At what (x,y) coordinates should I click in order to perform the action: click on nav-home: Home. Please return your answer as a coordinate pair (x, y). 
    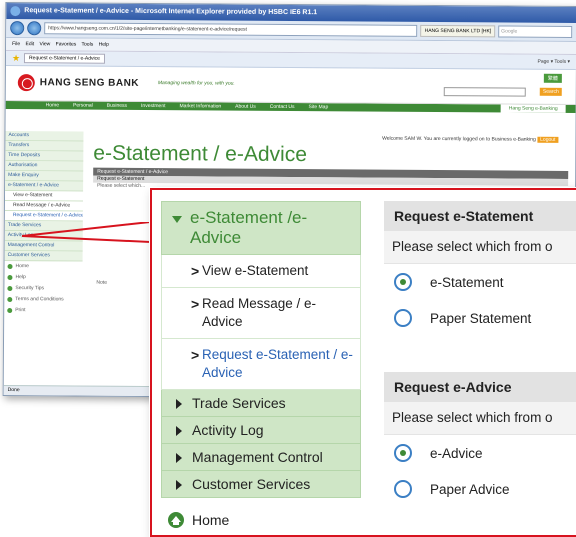
    Looking at the image, I should click on (52, 105).